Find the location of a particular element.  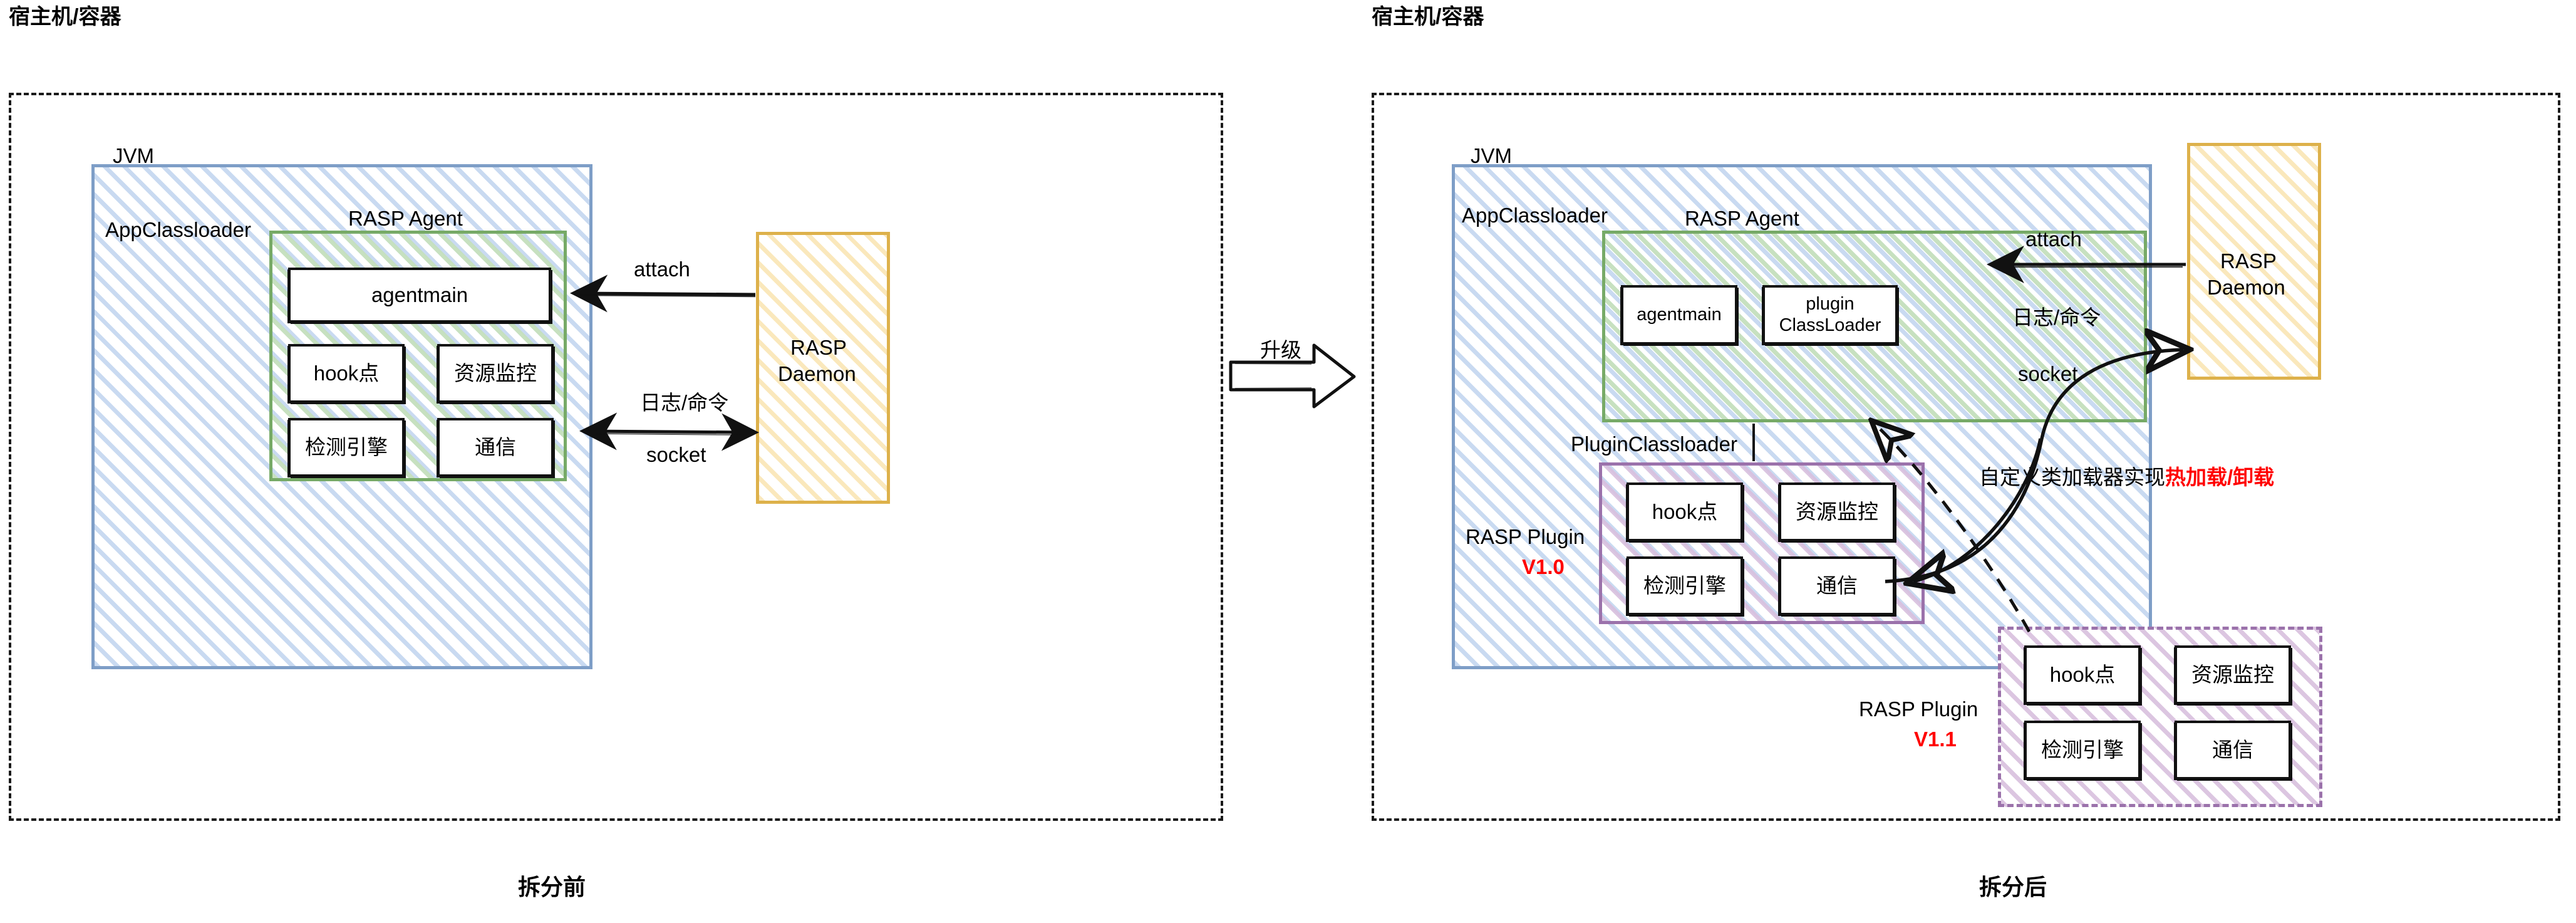

right-node-plugin-classloader-label: plugin ClassLoader is located at coordinates (1830, 315).